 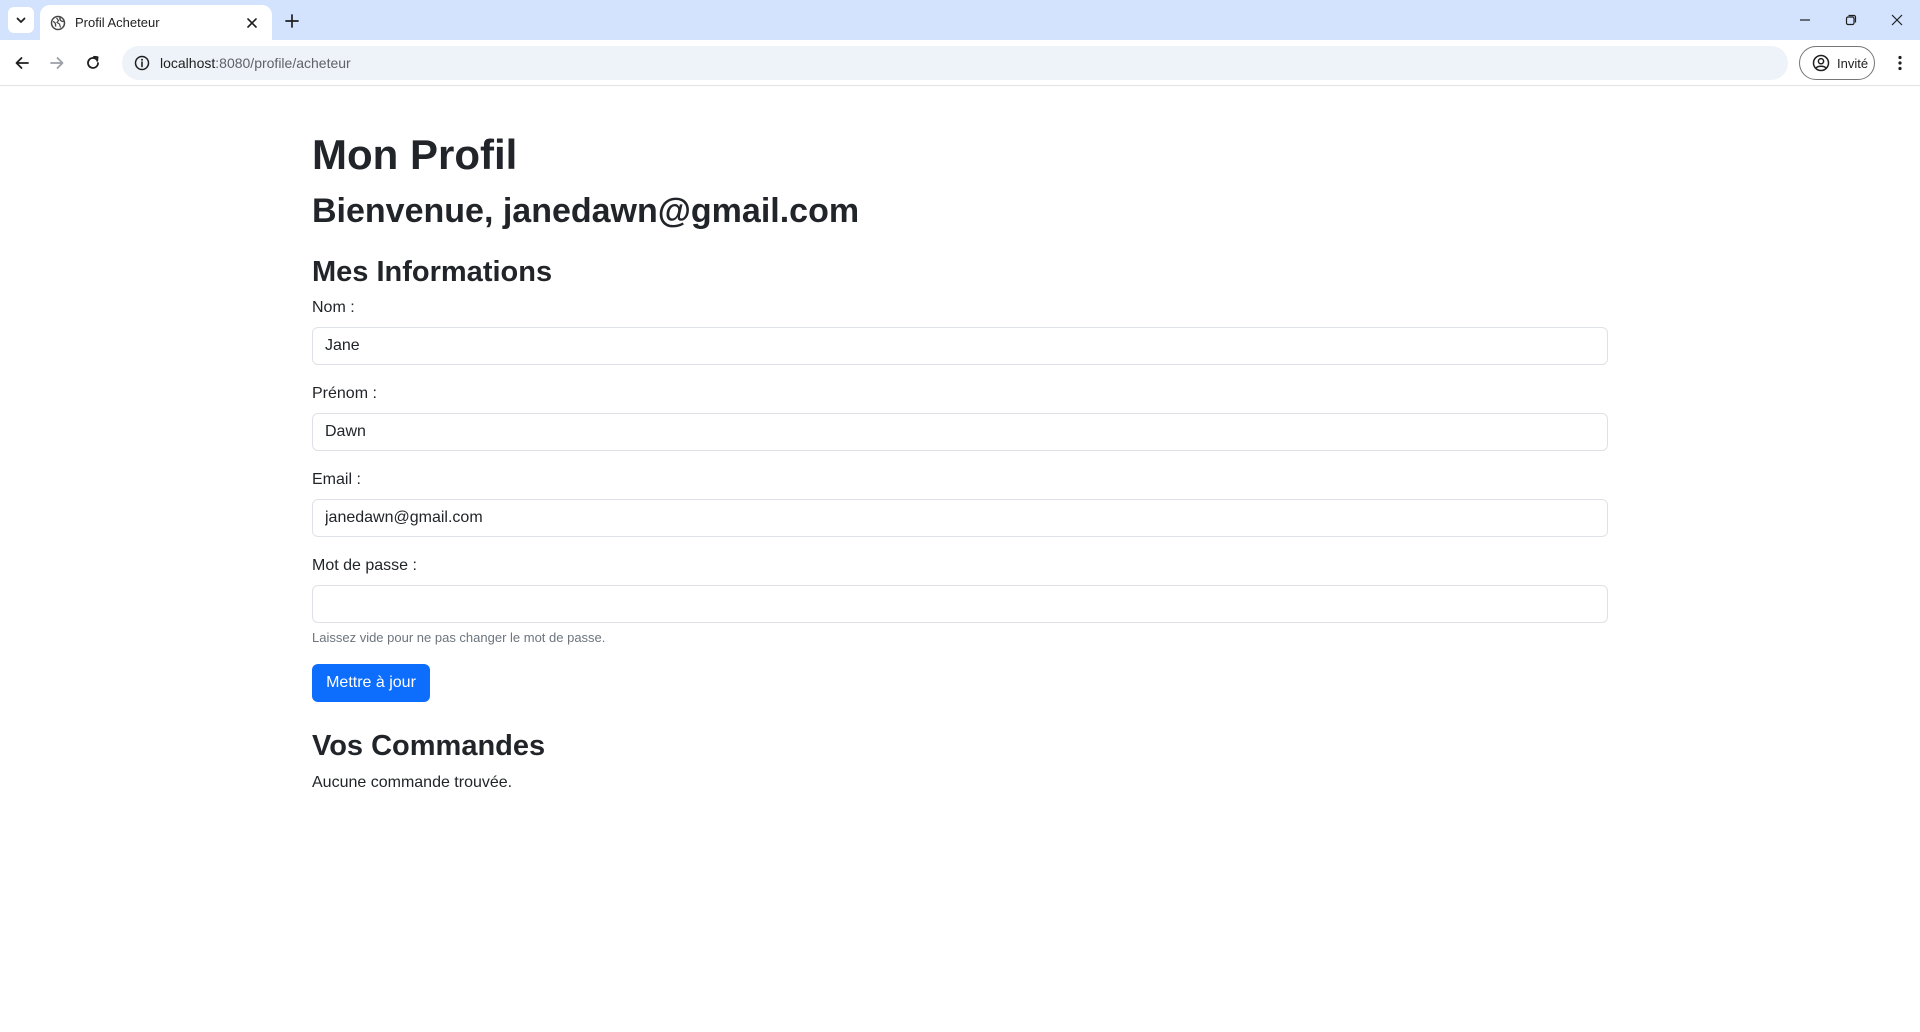 I want to click on orders-section-heading: Vos Commandes, so click(x=429, y=746).